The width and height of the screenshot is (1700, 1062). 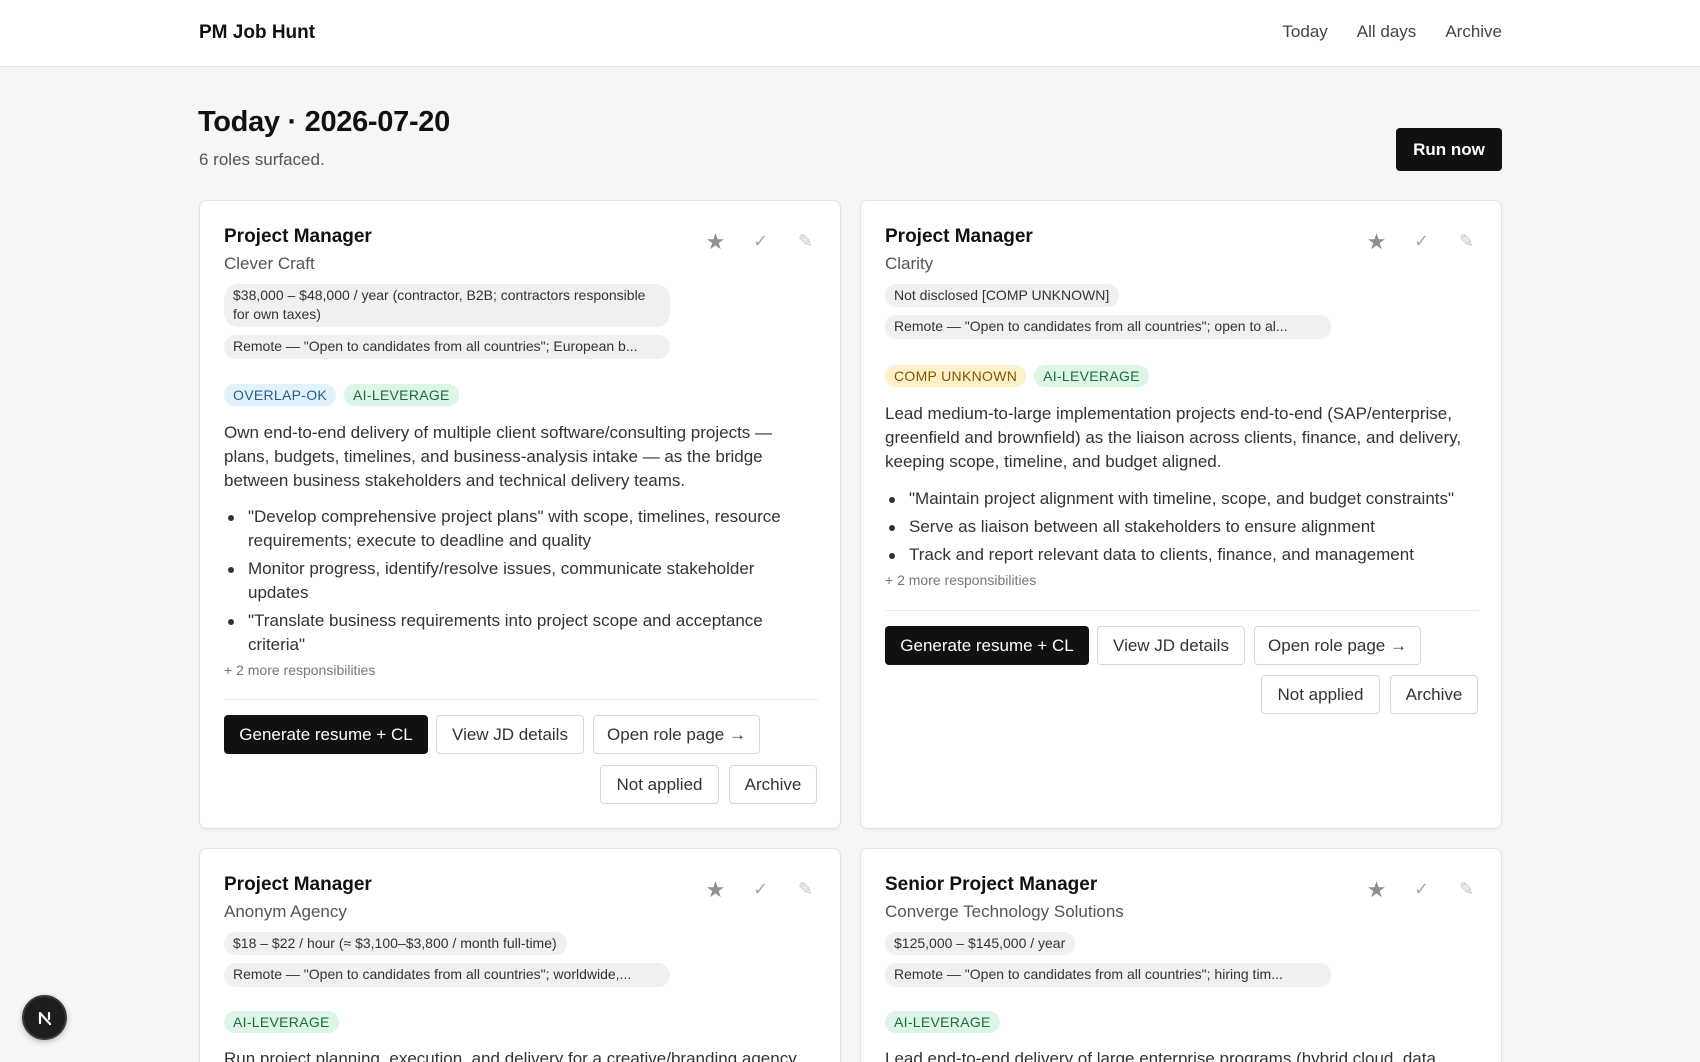 What do you see at coordinates (257, 33) in the screenshot?
I see `brand-title: PM Job Hunt` at bounding box center [257, 33].